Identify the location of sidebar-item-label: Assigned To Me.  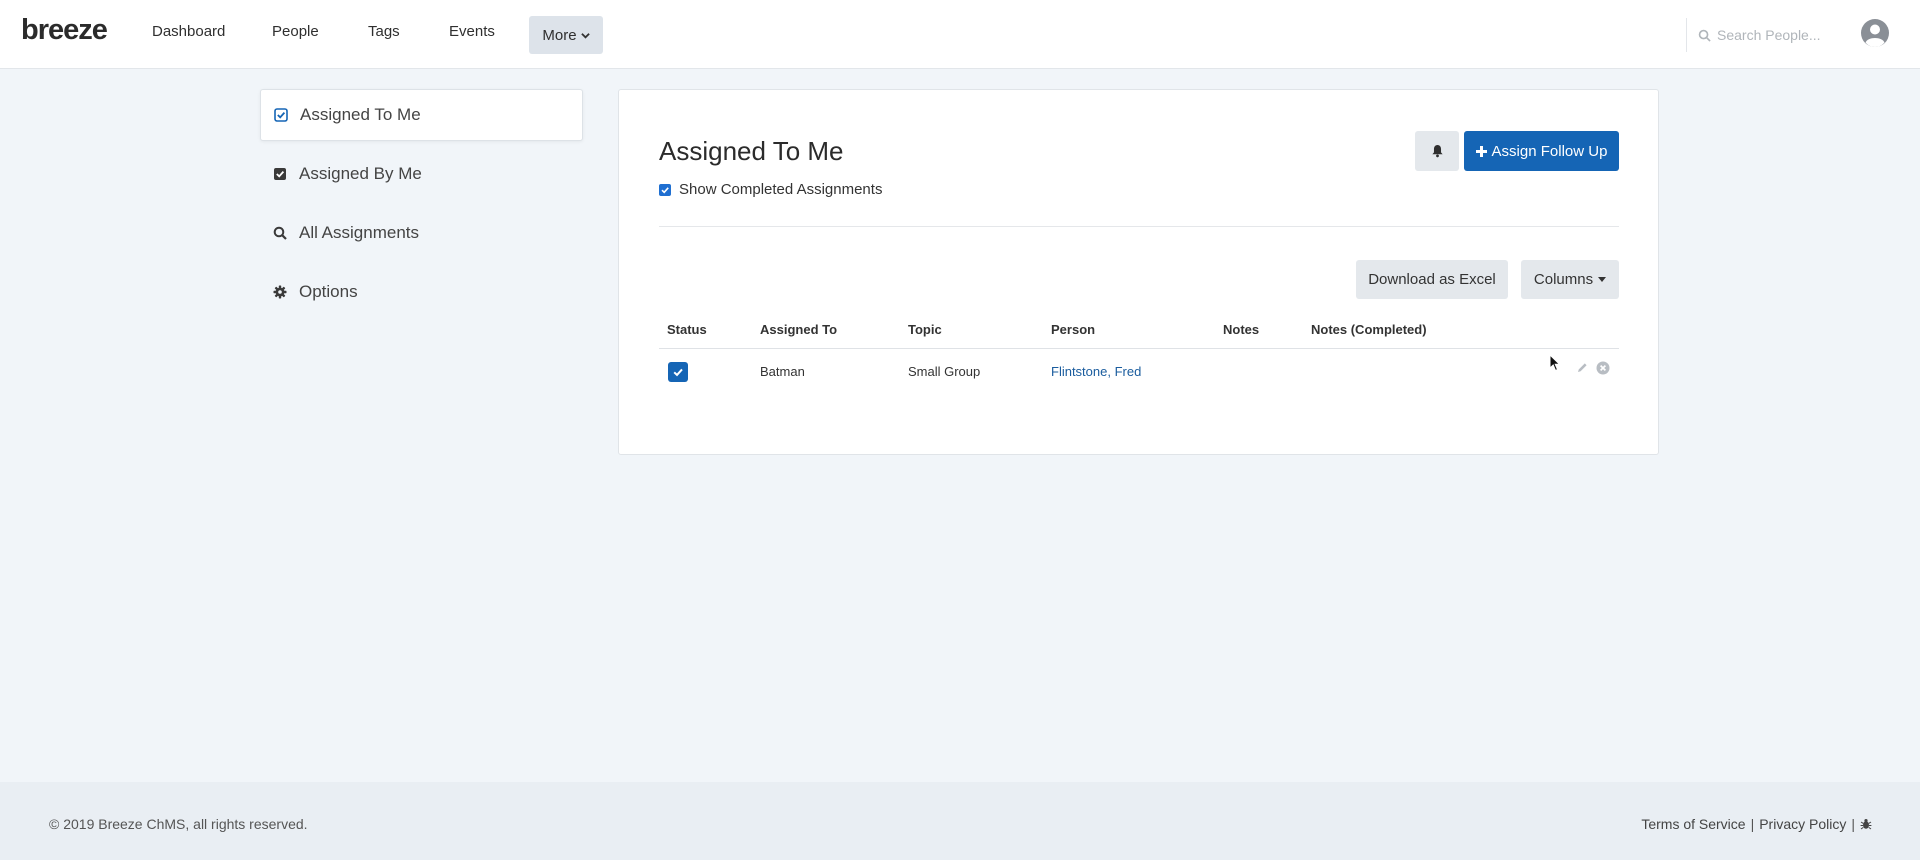
(360, 114).